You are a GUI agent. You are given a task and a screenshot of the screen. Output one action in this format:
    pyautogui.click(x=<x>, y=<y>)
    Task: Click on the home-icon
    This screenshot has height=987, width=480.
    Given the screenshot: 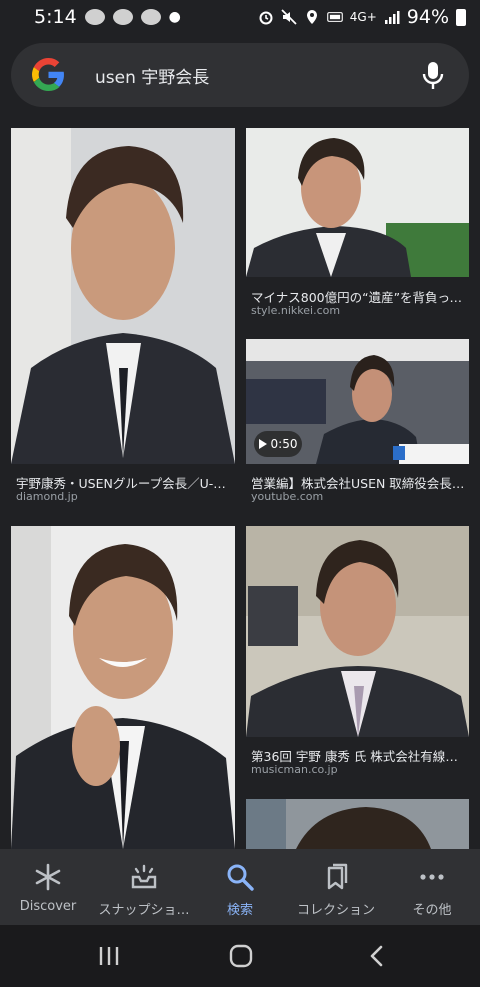 What is the action you would take?
    pyautogui.click(x=241, y=956)
    